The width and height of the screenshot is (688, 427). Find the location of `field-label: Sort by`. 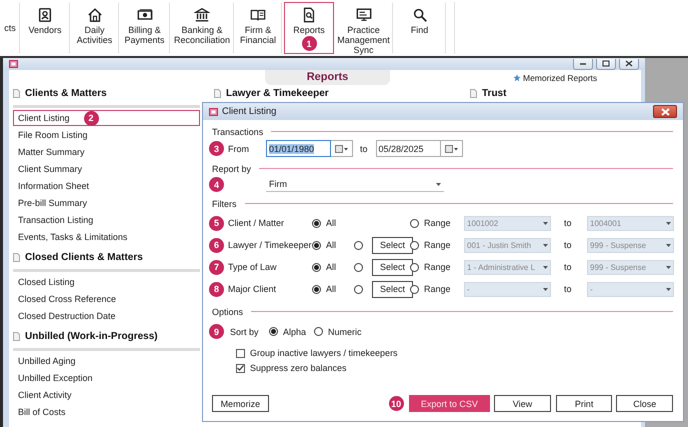

field-label: Sort by is located at coordinates (245, 331).